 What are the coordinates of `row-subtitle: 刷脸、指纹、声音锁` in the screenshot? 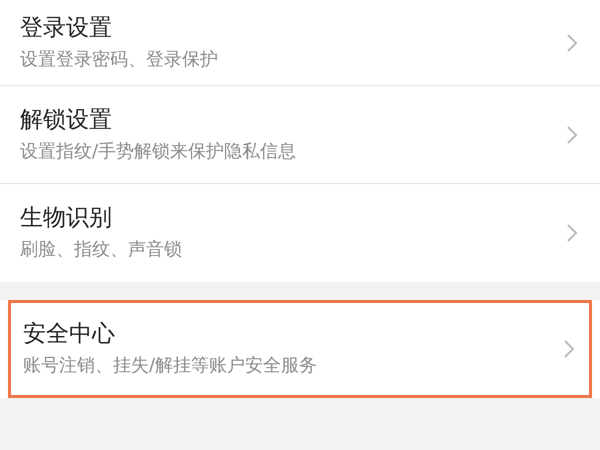 It's located at (101, 250).